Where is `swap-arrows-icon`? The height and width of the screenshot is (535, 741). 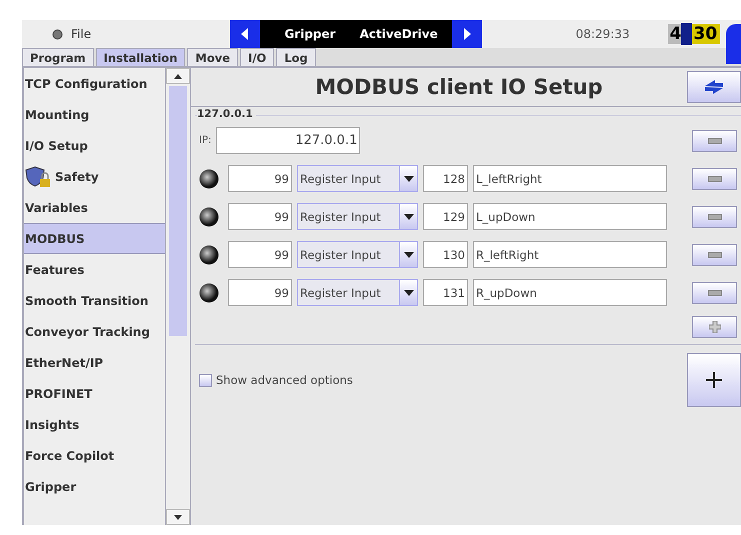
swap-arrows-icon is located at coordinates (714, 87).